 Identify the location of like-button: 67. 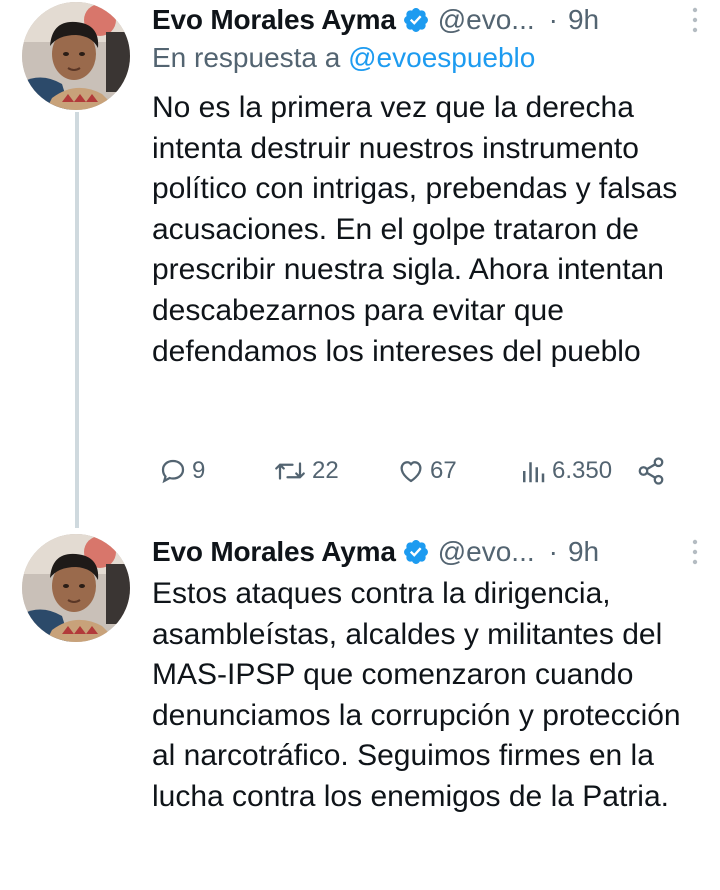
(426, 471).